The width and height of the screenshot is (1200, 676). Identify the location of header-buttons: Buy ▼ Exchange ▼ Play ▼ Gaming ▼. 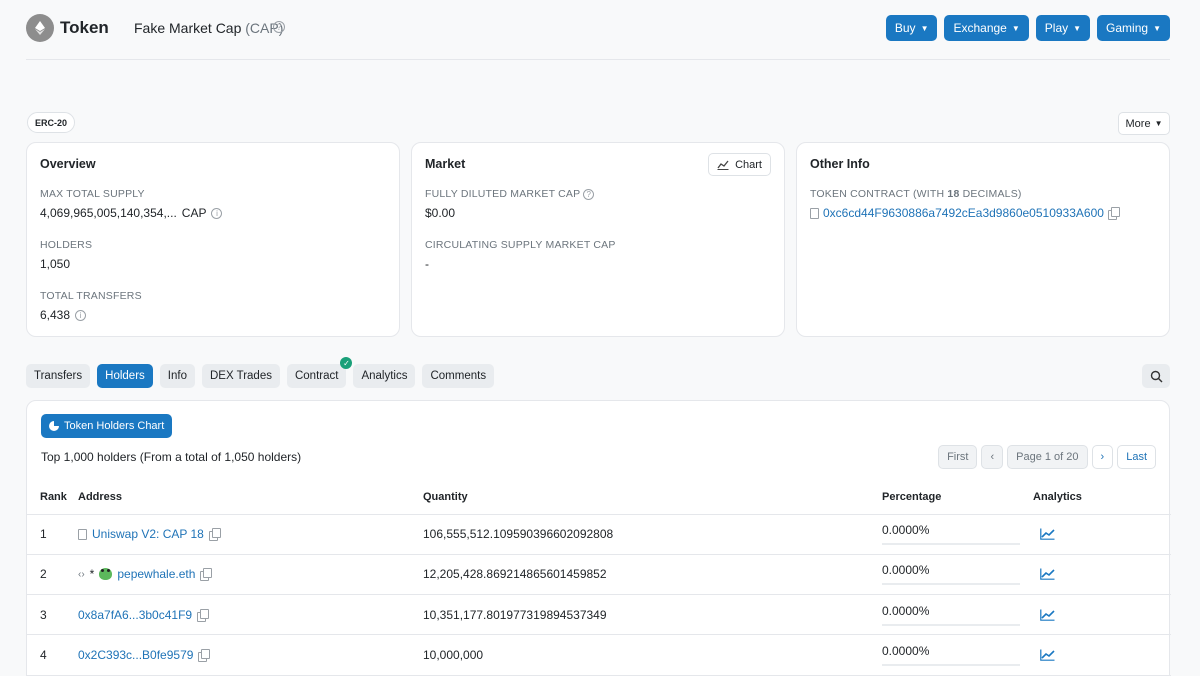
(1027, 28).